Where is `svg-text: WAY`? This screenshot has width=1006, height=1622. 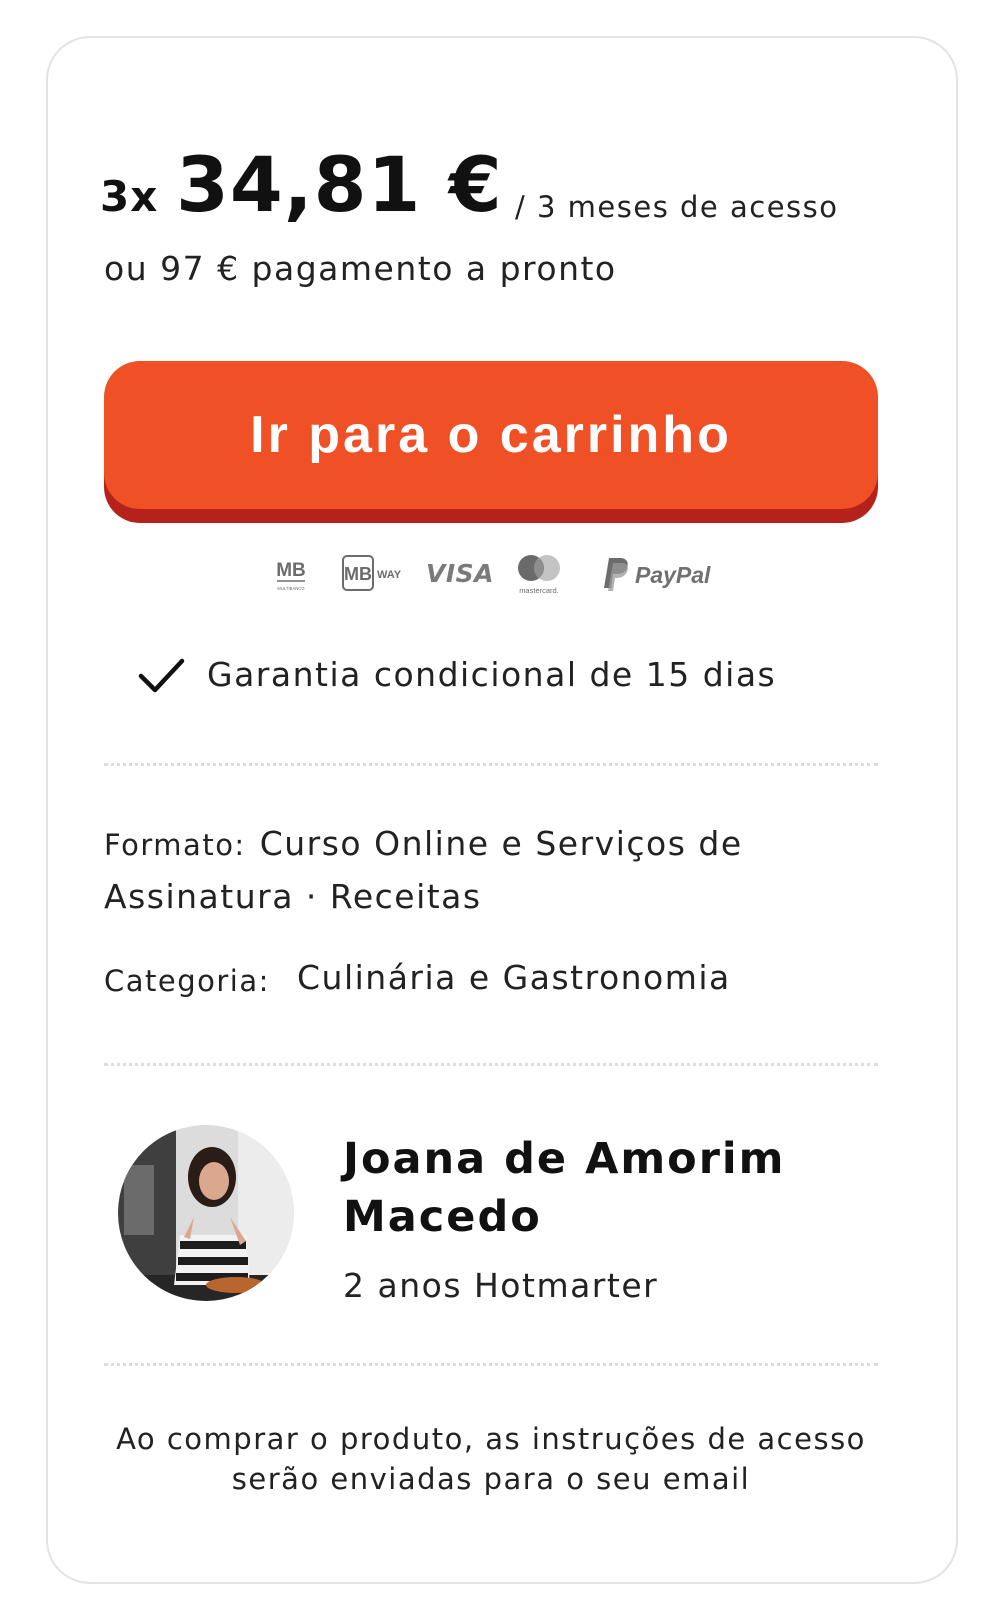
svg-text: WAY is located at coordinates (389, 575).